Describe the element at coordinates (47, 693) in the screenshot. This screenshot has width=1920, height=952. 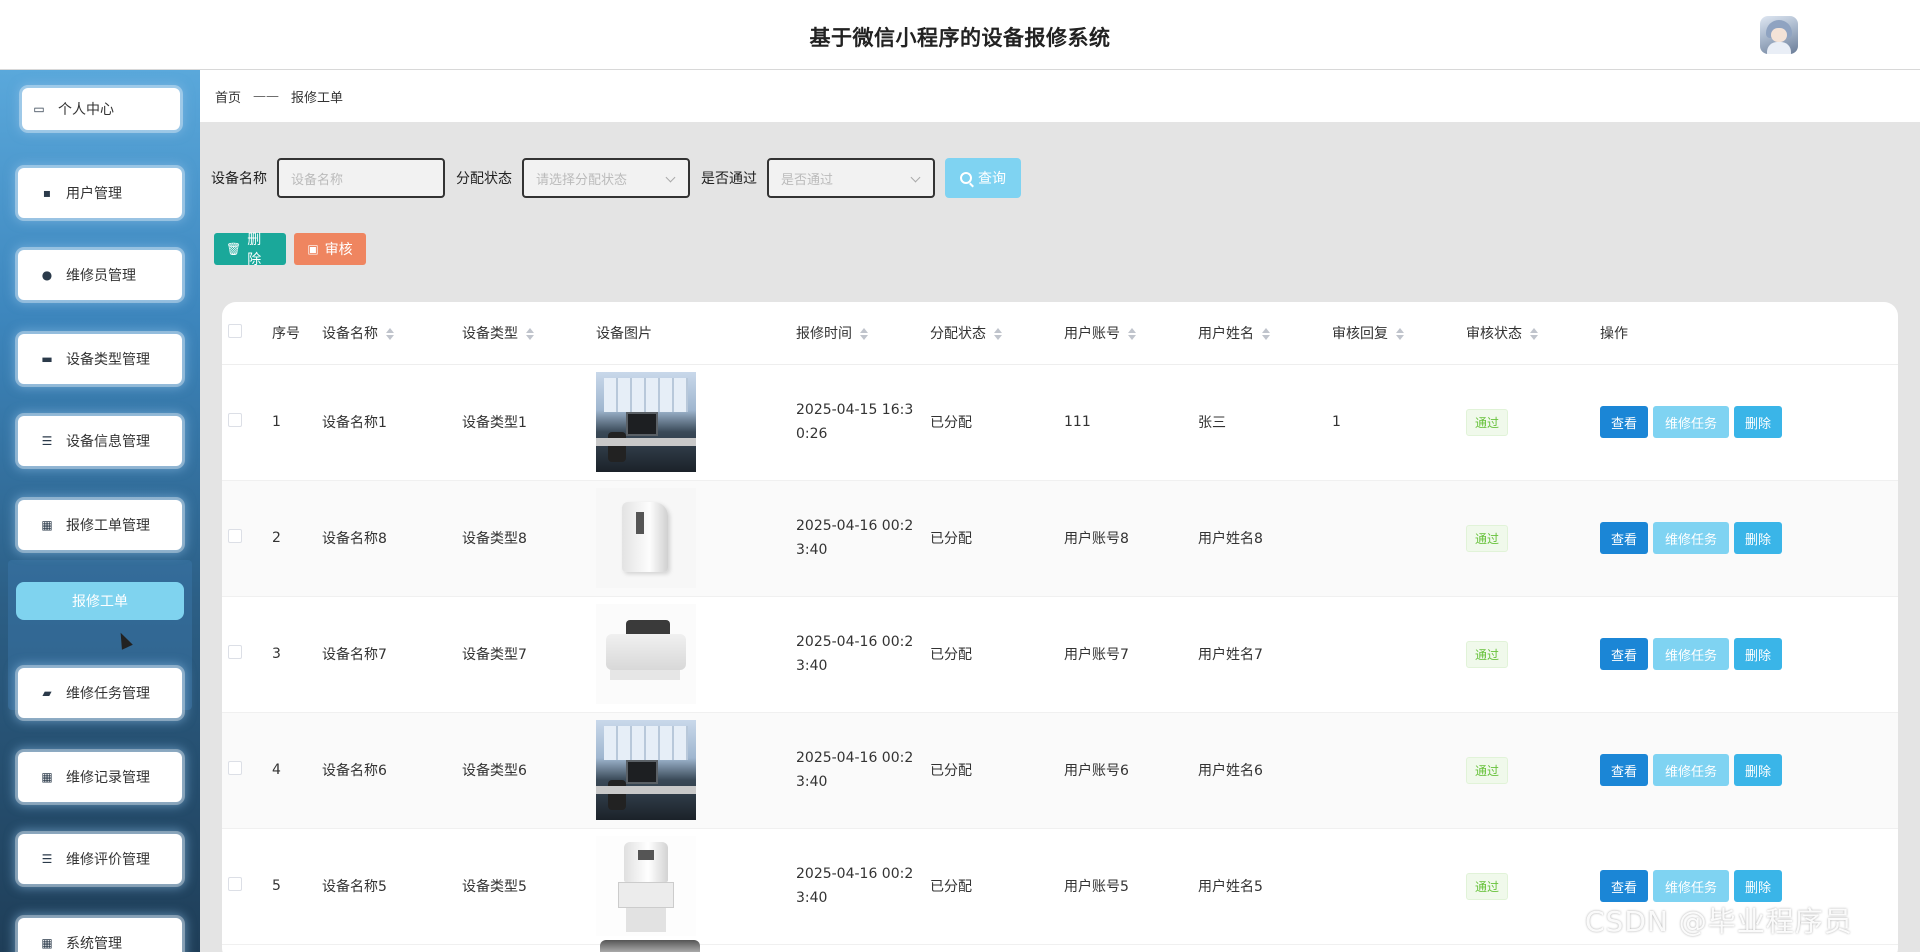
I see `wallet-icon: ▰` at that location.